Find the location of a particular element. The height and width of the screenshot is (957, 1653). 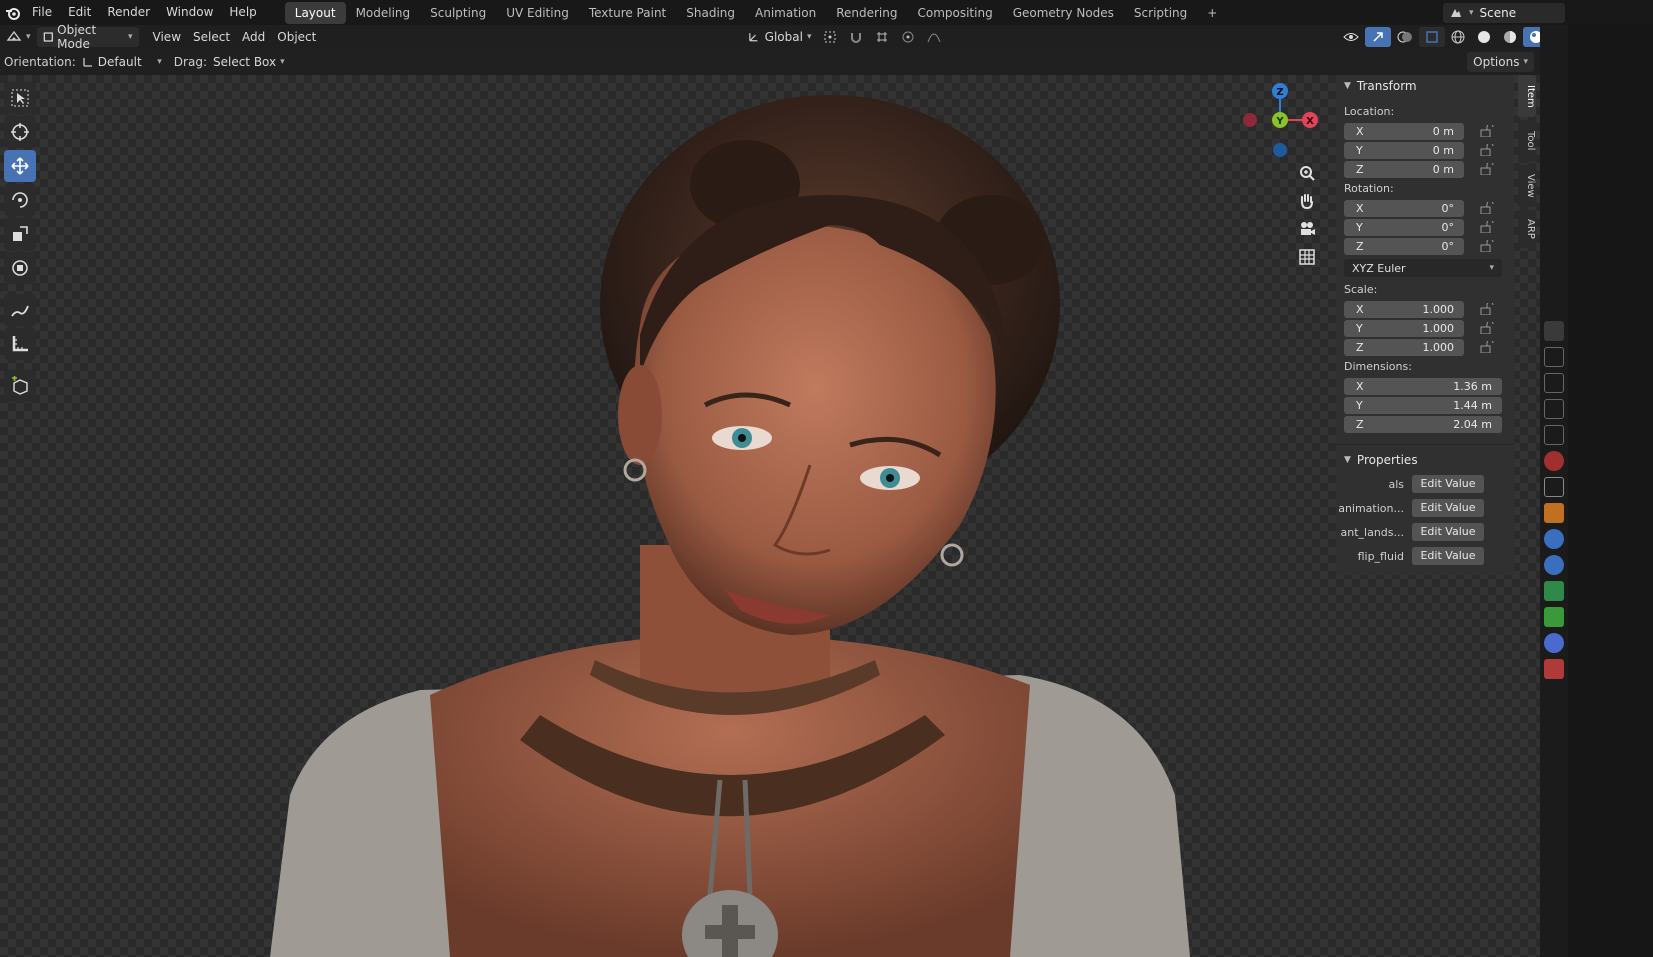

menu-render: Render is located at coordinates (128, 12).